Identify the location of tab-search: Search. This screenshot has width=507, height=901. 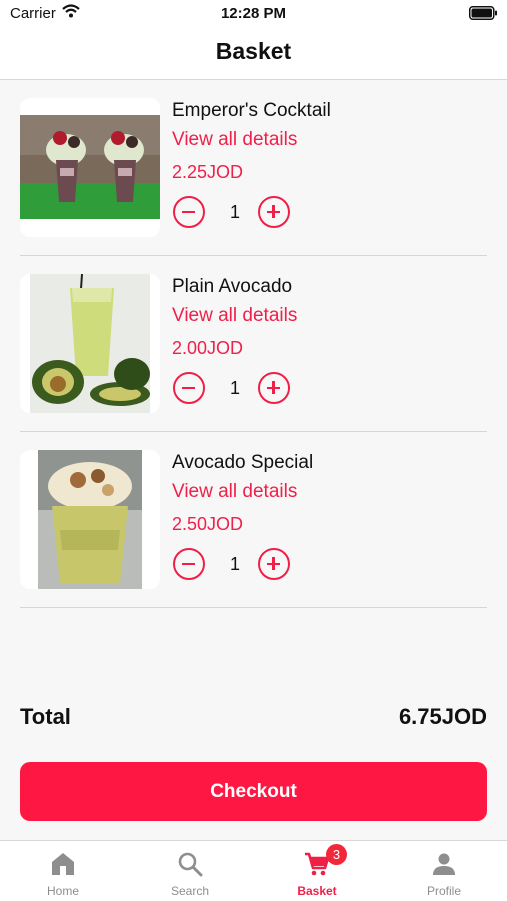
(190, 871).